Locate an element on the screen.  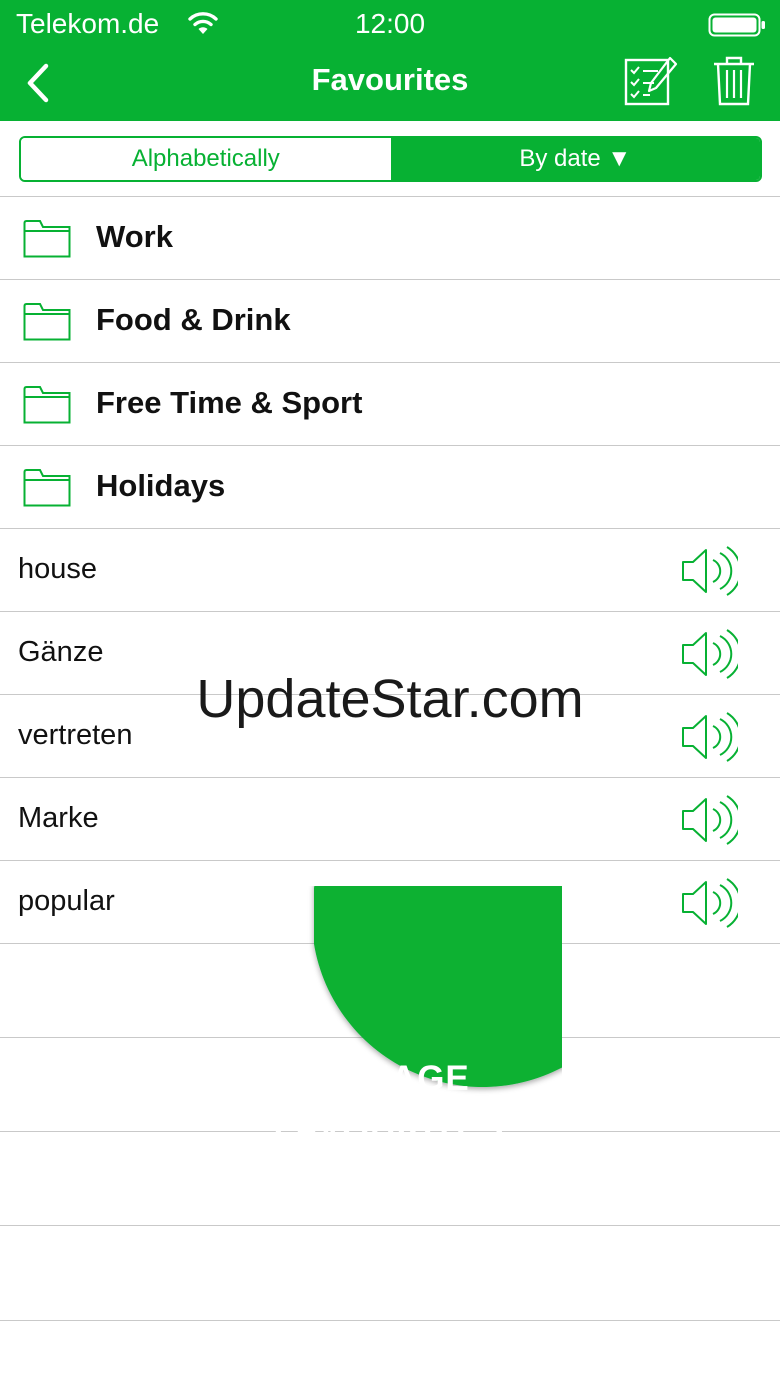
manage-label-line2: FAVOURITES is located at coordinates (389, 1128).